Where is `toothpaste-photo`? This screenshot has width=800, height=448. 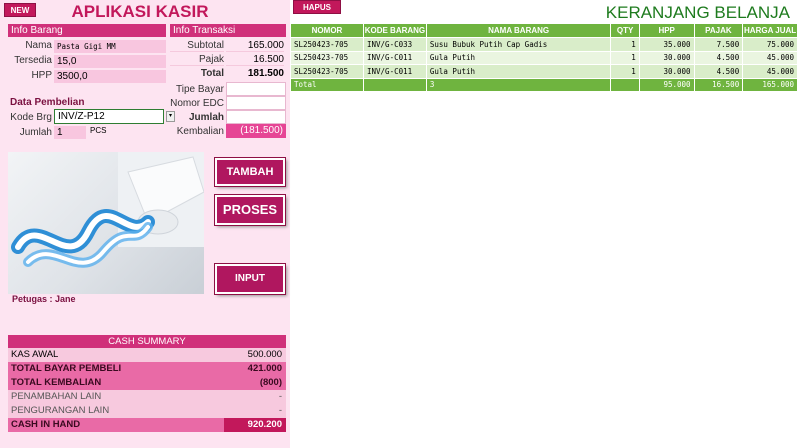
toothpaste-photo is located at coordinates (106, 223).